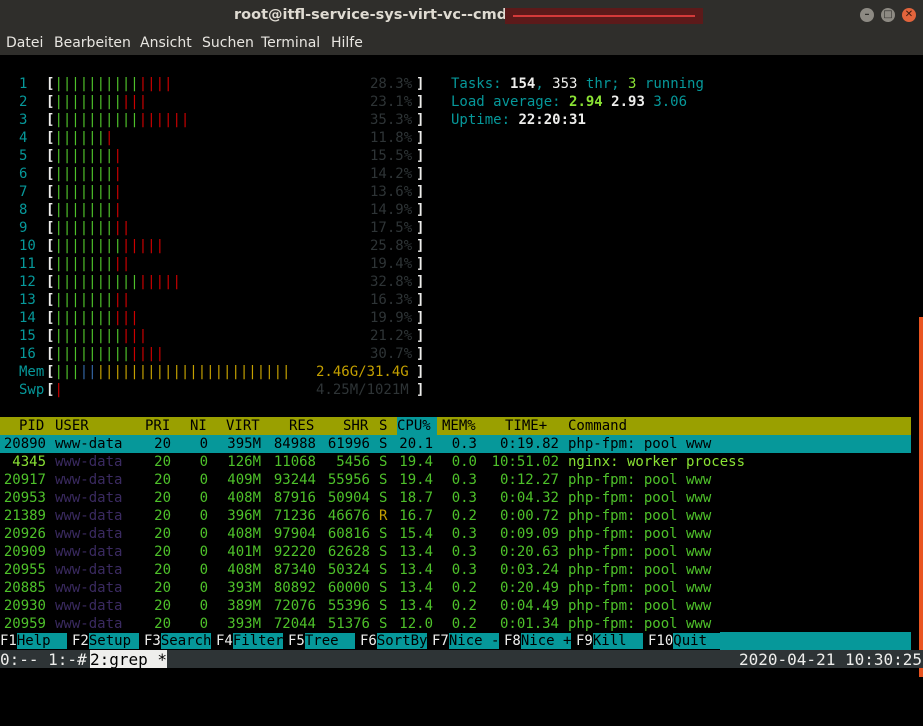 The width and height of the screenshot is (923, 726). I want to click on fkey-f9: F9Kill, so click(610, 641).